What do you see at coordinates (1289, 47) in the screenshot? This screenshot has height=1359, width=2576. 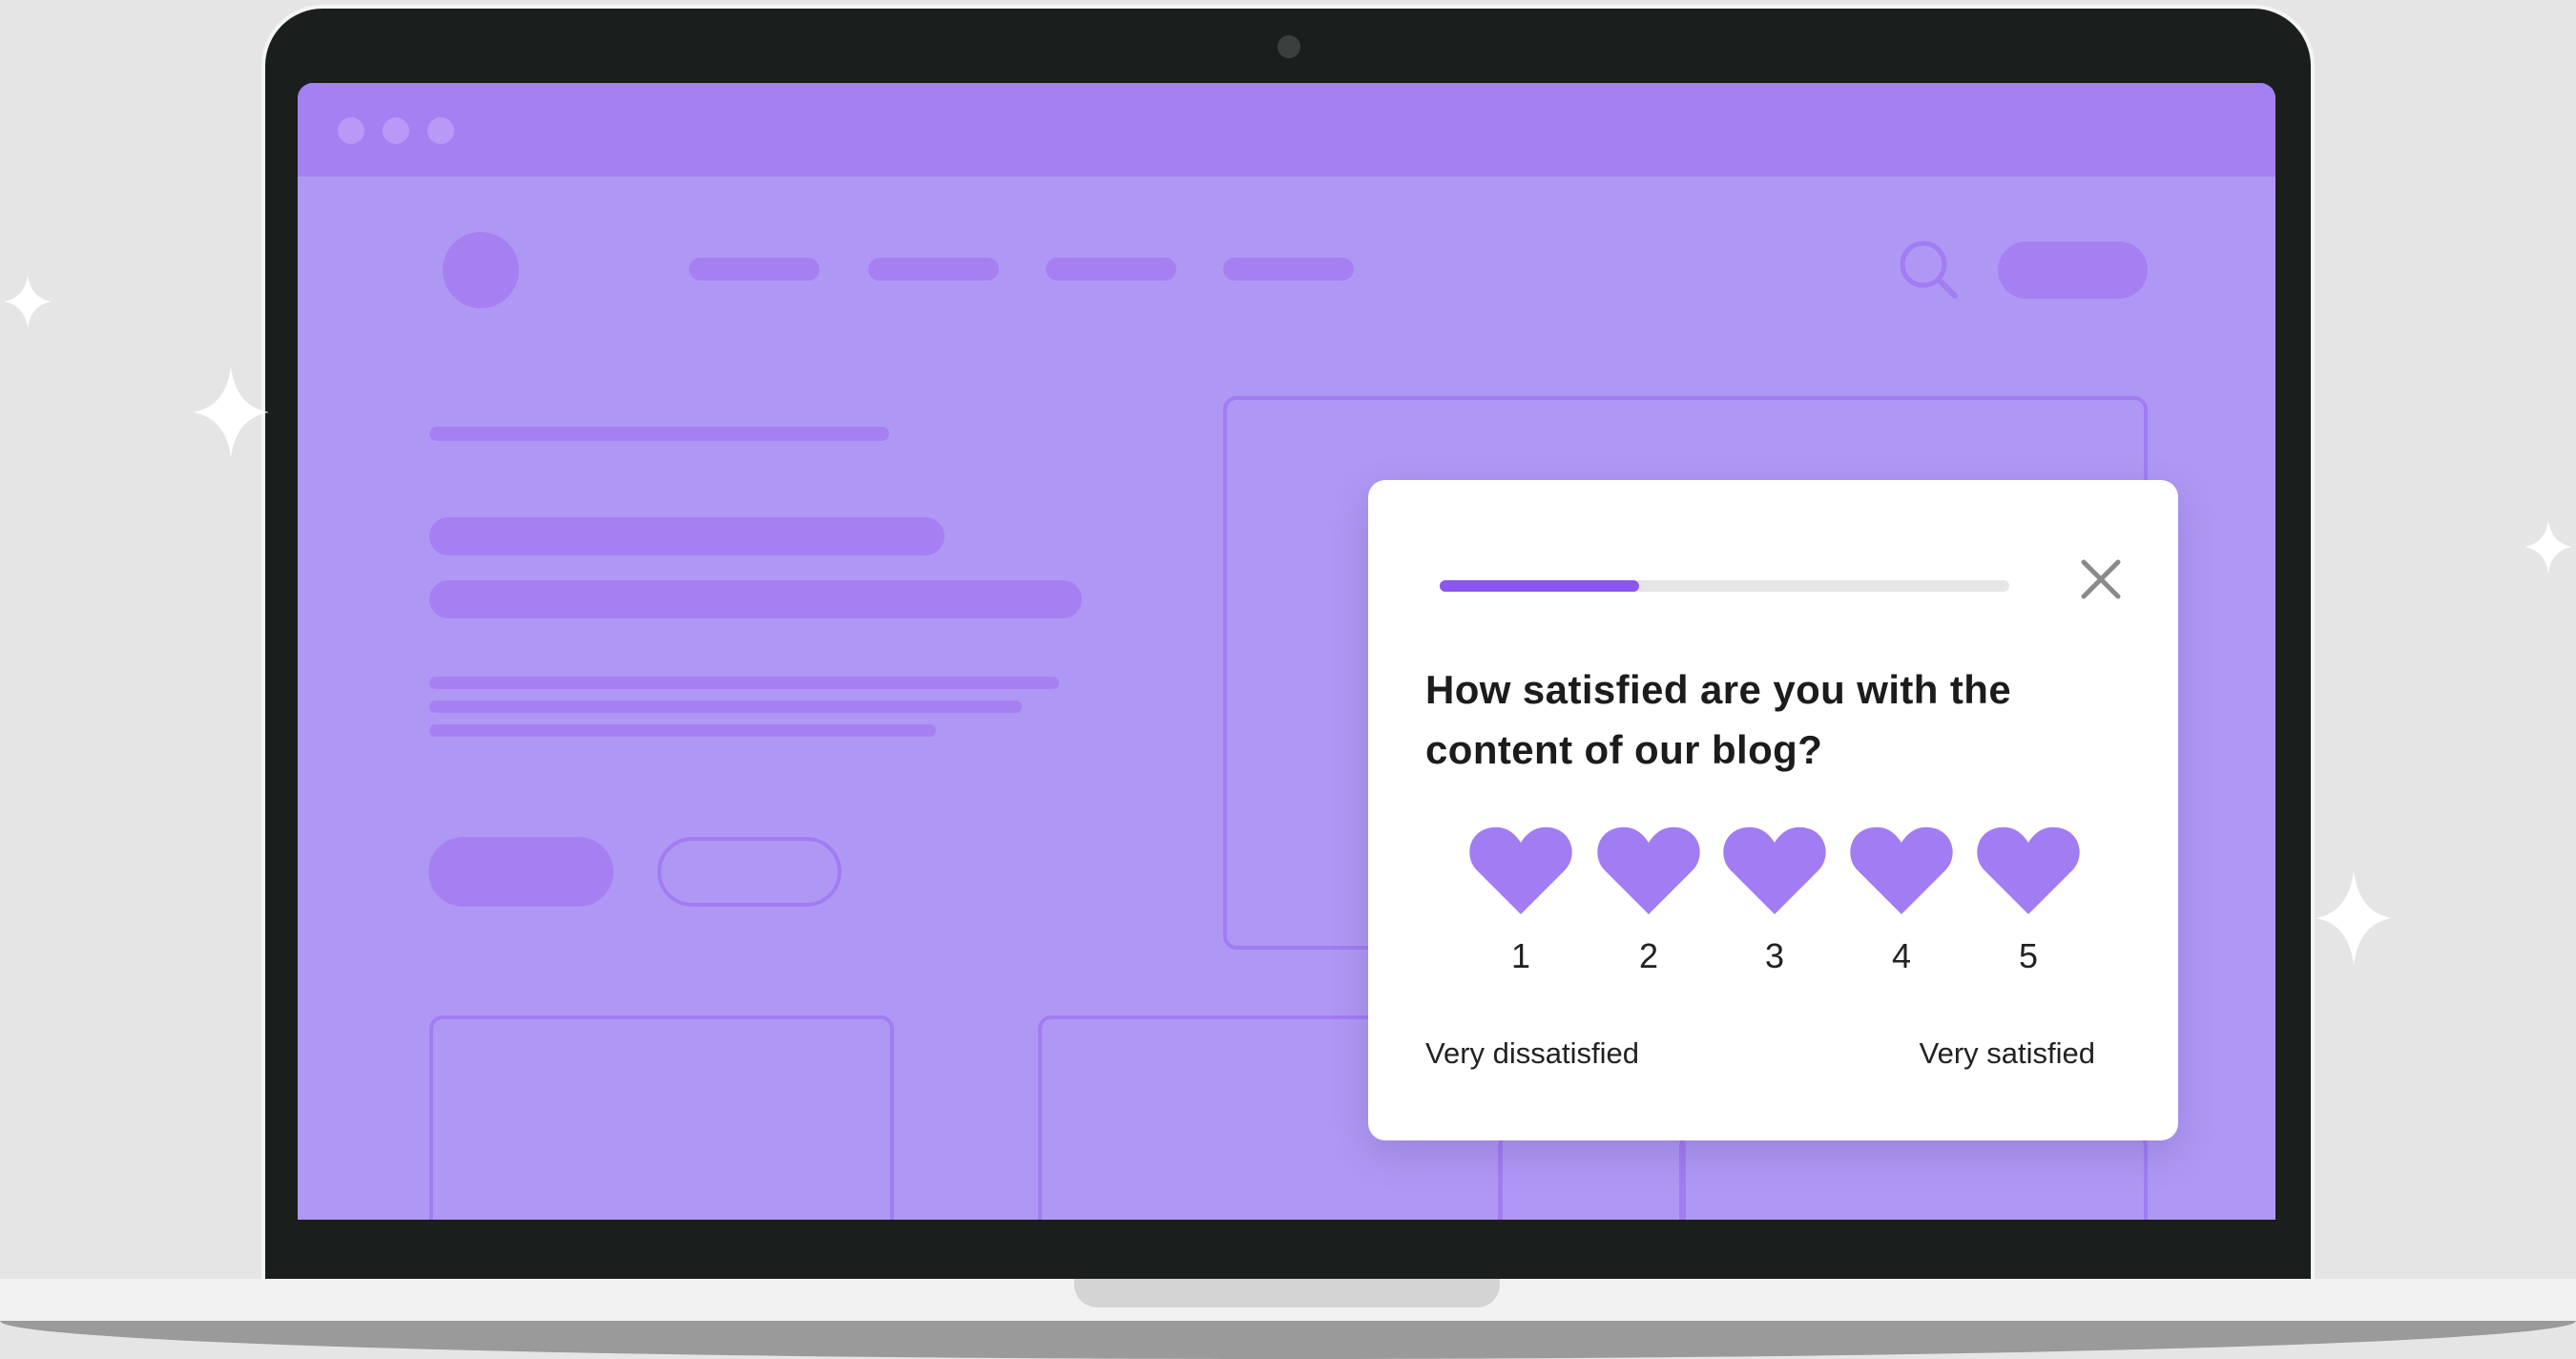 I see `webcam` at bounding box center [1289, 47].